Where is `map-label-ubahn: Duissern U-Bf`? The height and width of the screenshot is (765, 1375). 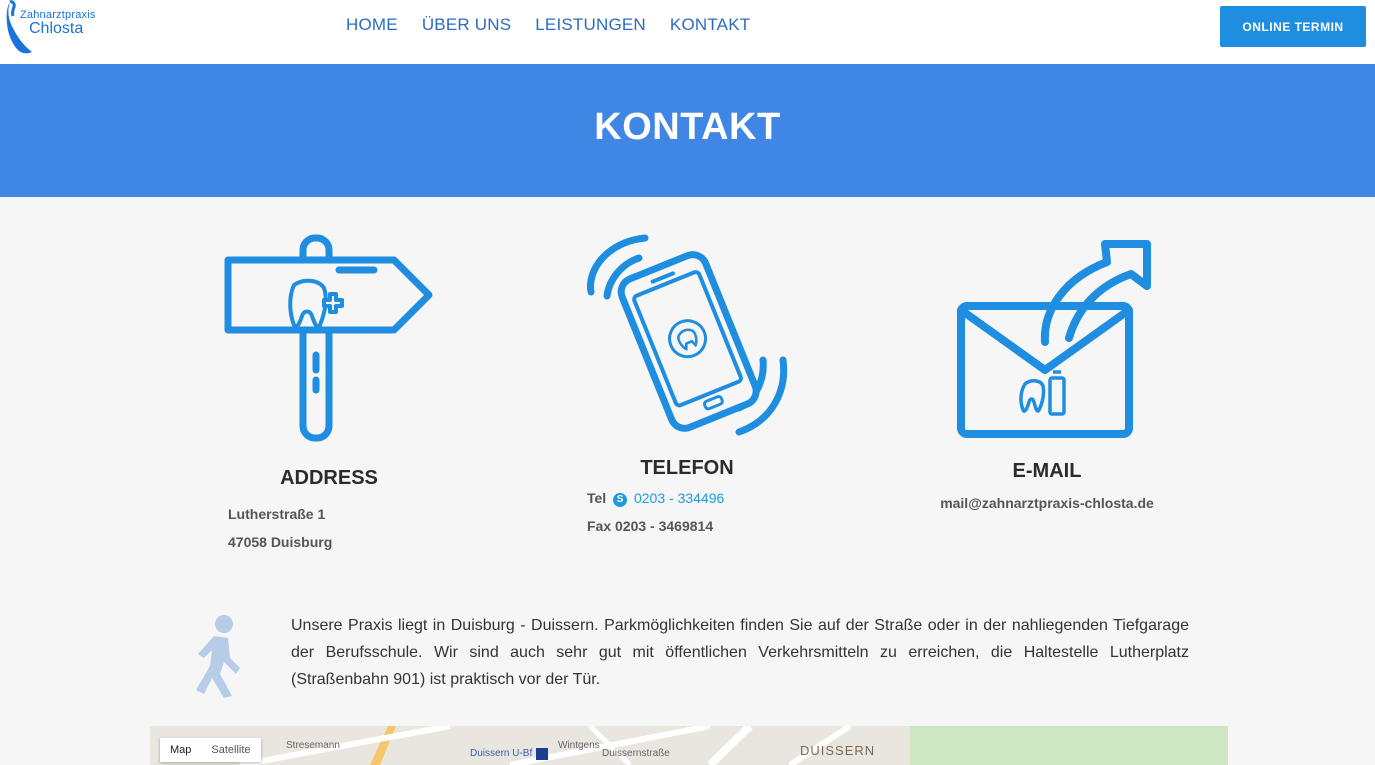 map-label-ubahn: Duissern U-Bf is located at coordinates (501, 753).